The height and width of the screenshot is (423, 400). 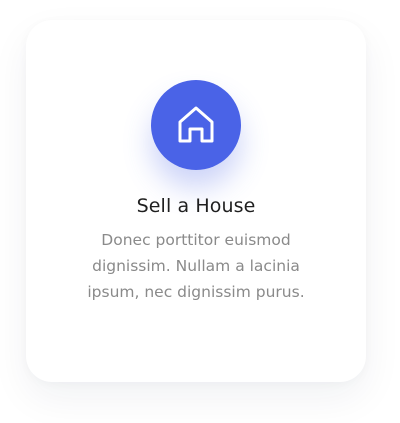 I want to click on home-icon, so click(x=196, y=124).